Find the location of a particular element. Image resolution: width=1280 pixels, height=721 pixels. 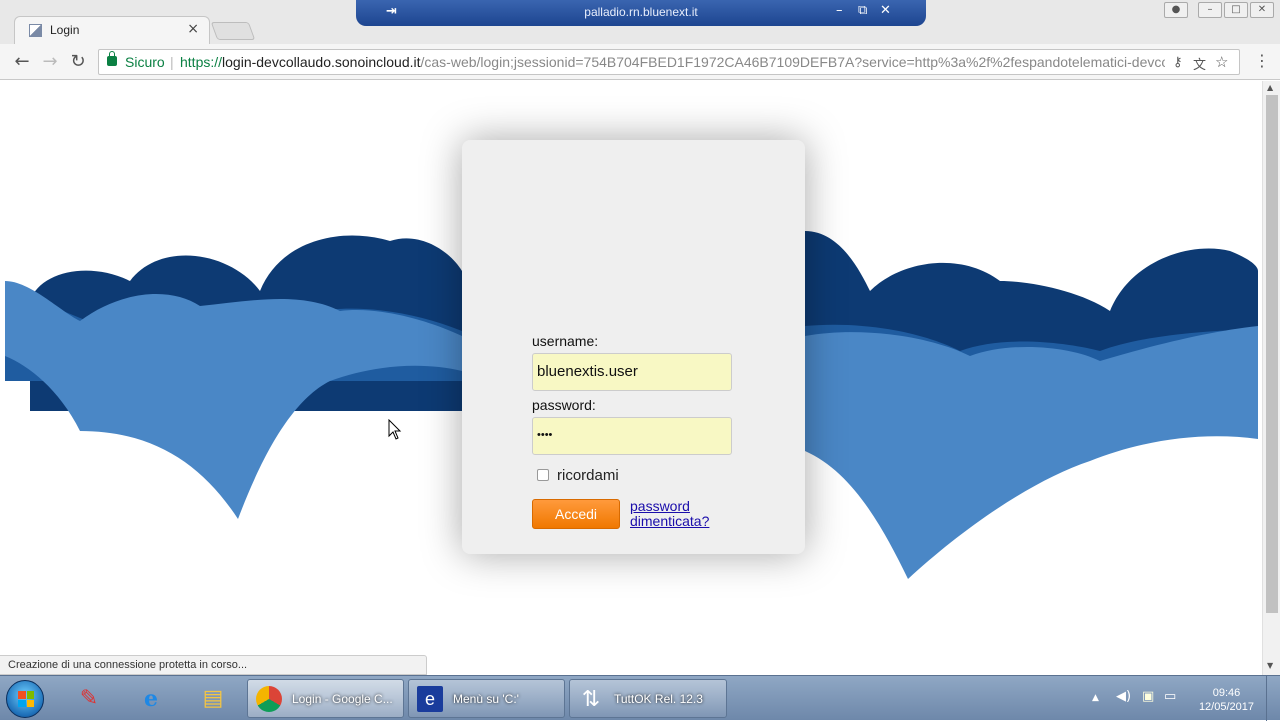

transfer-arrows-icon: ⇅ is located at coordinates (591, 698).